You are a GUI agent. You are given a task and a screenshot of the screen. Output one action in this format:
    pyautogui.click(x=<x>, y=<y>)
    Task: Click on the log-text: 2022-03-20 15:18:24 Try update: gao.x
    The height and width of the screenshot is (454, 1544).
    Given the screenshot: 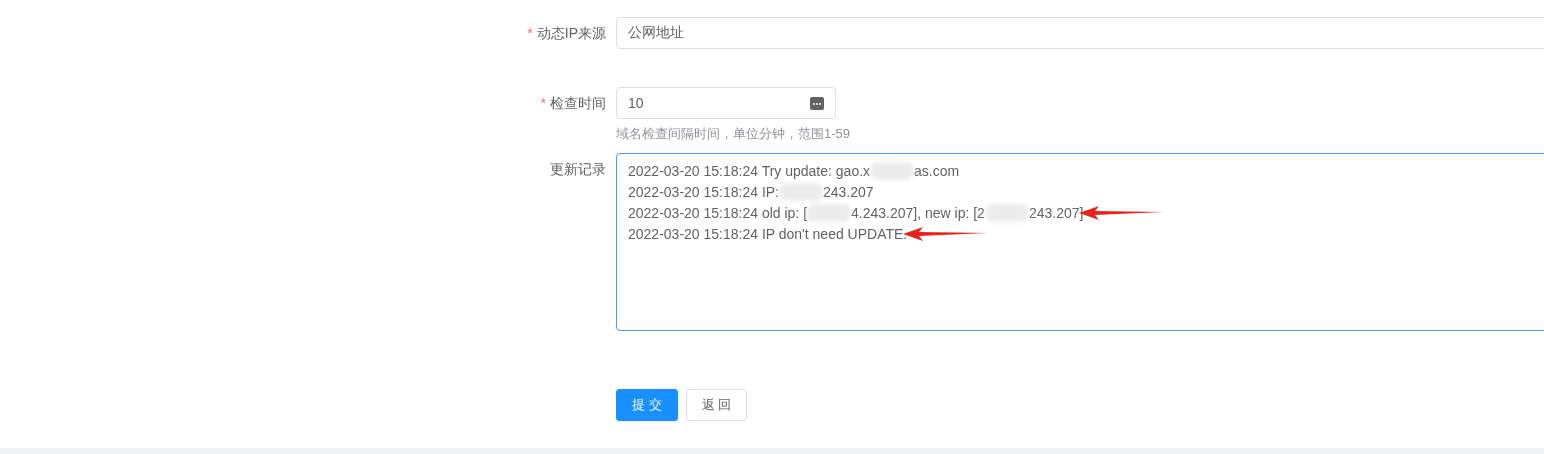 What is the action you would take?
    pyautogui.click(x=749, y=170)
    